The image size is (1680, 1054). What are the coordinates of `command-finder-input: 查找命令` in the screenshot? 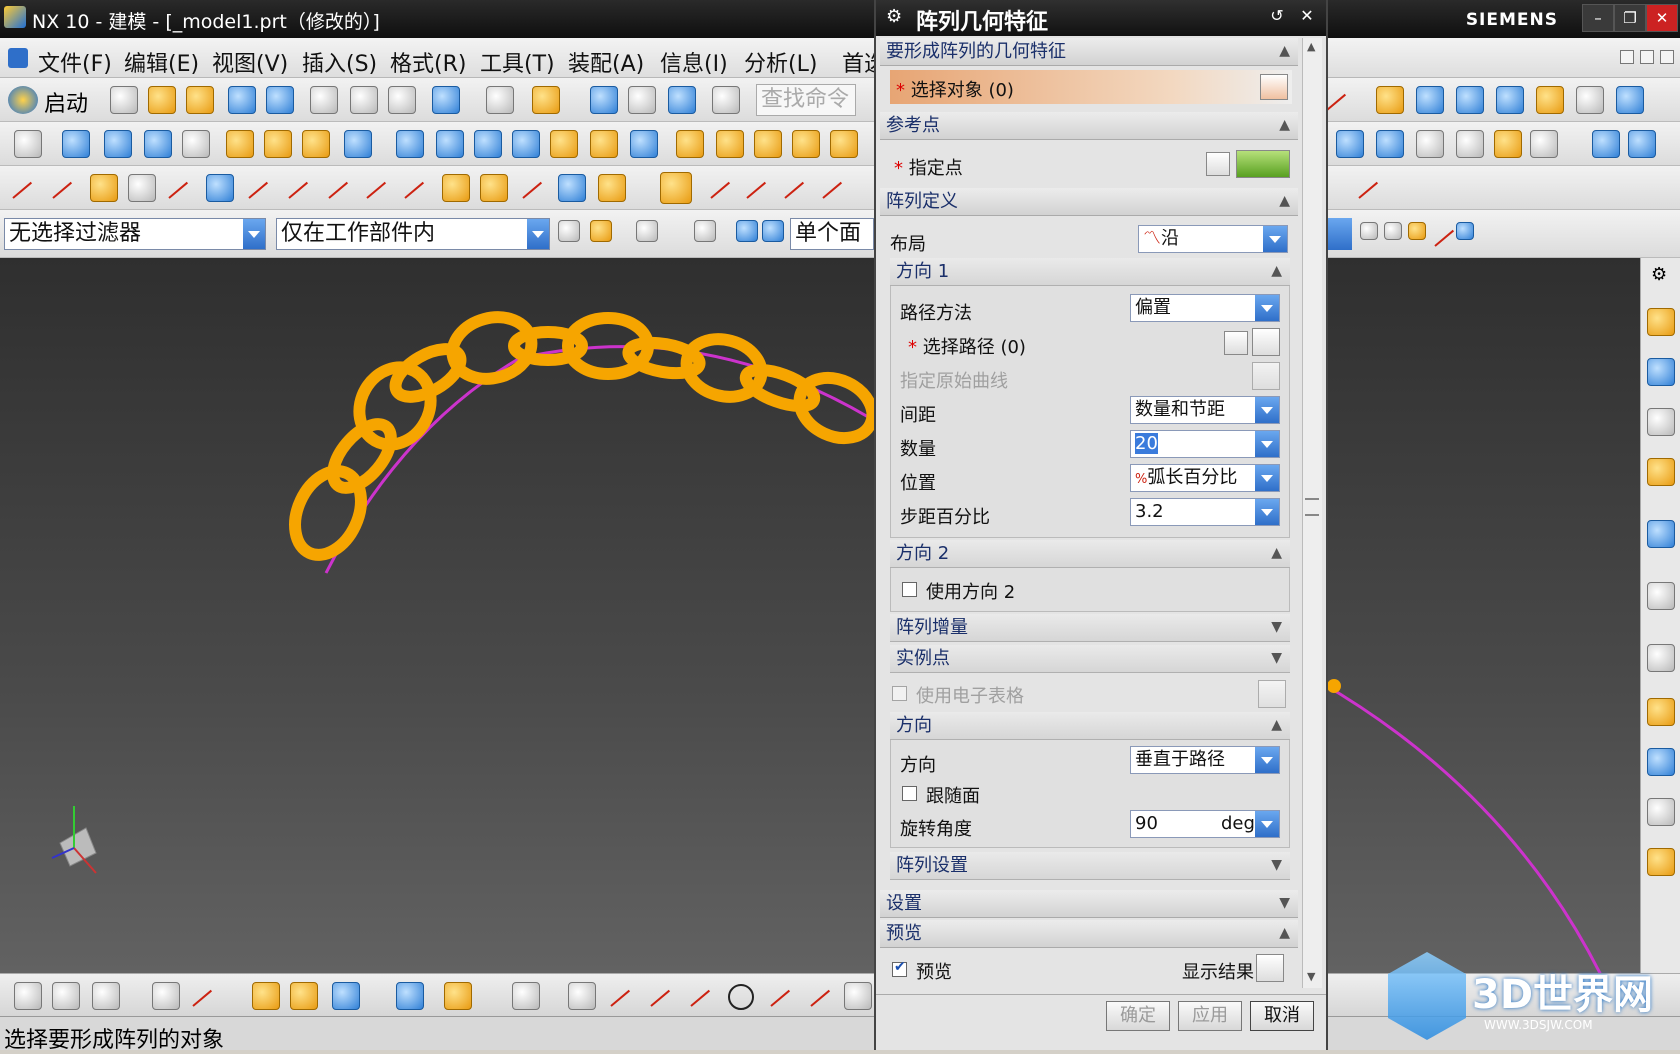 It's located at (806, 100).